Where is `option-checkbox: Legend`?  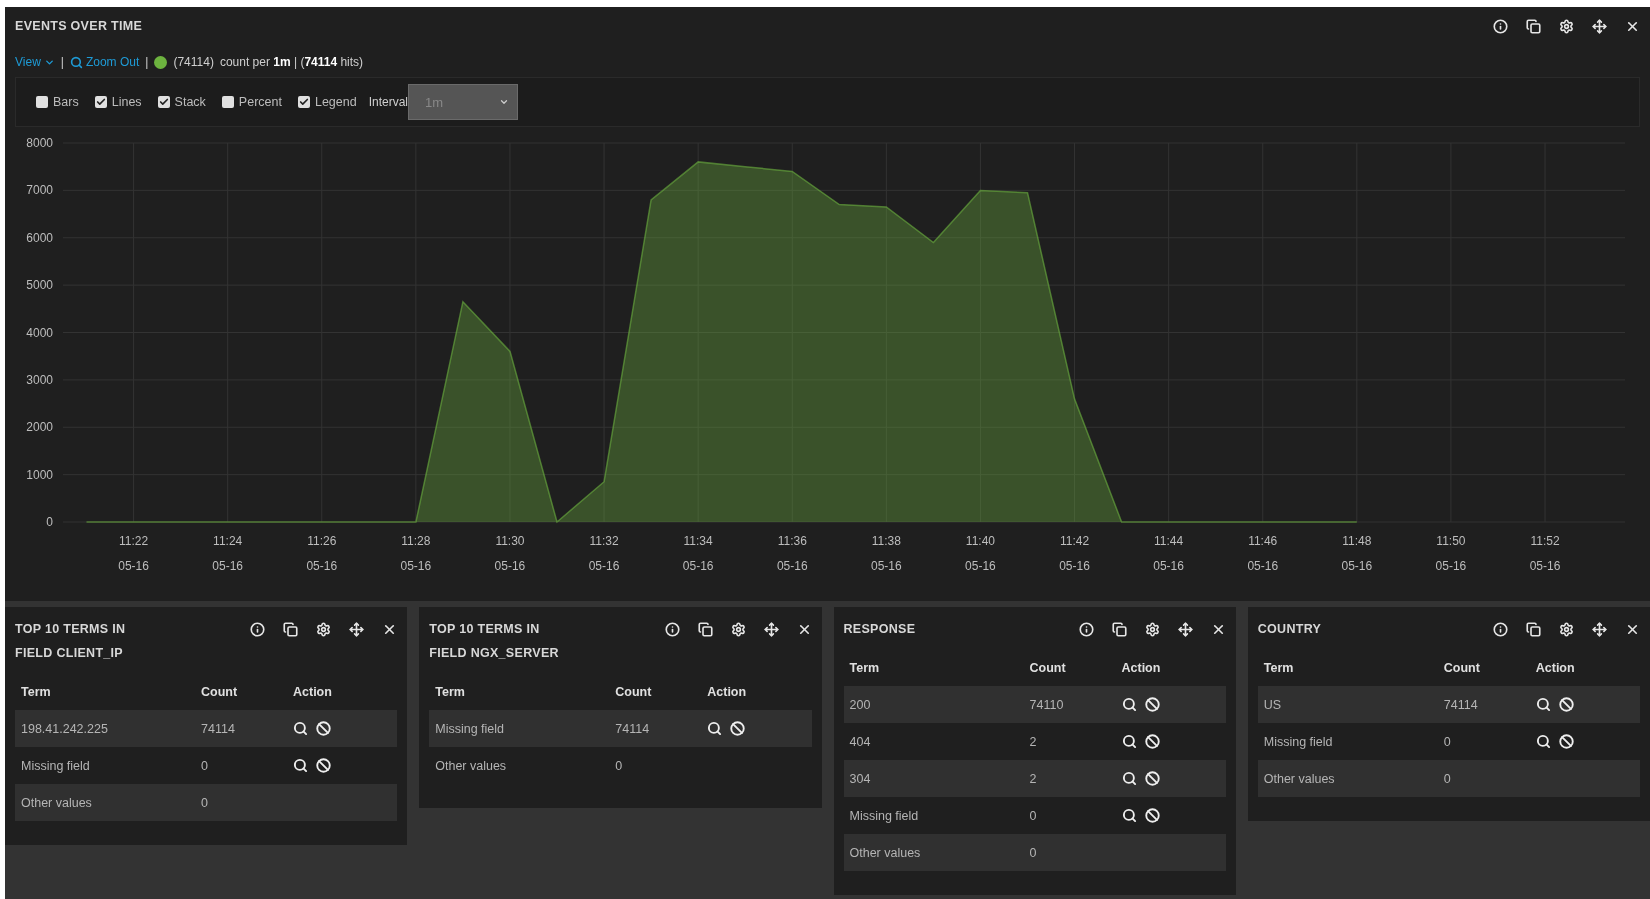 option-checkbox: Legend is located at coordinates (327, 102).